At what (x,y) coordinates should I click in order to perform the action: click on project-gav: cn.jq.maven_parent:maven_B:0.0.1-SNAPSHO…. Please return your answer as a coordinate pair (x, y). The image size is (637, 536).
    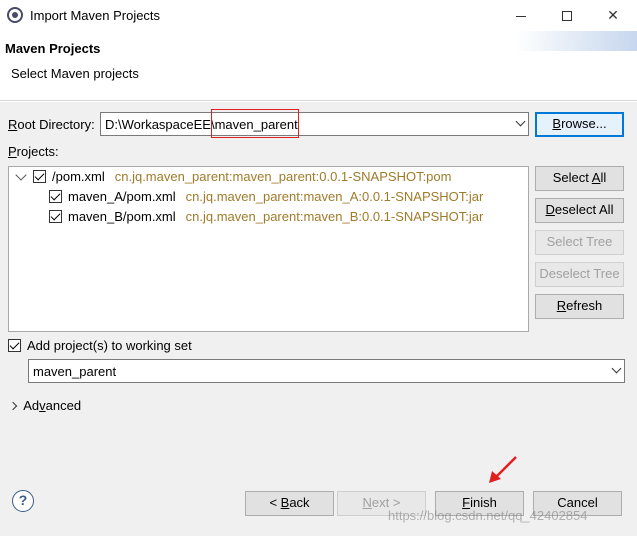
    Looking at the image, I should click on (334, 216).